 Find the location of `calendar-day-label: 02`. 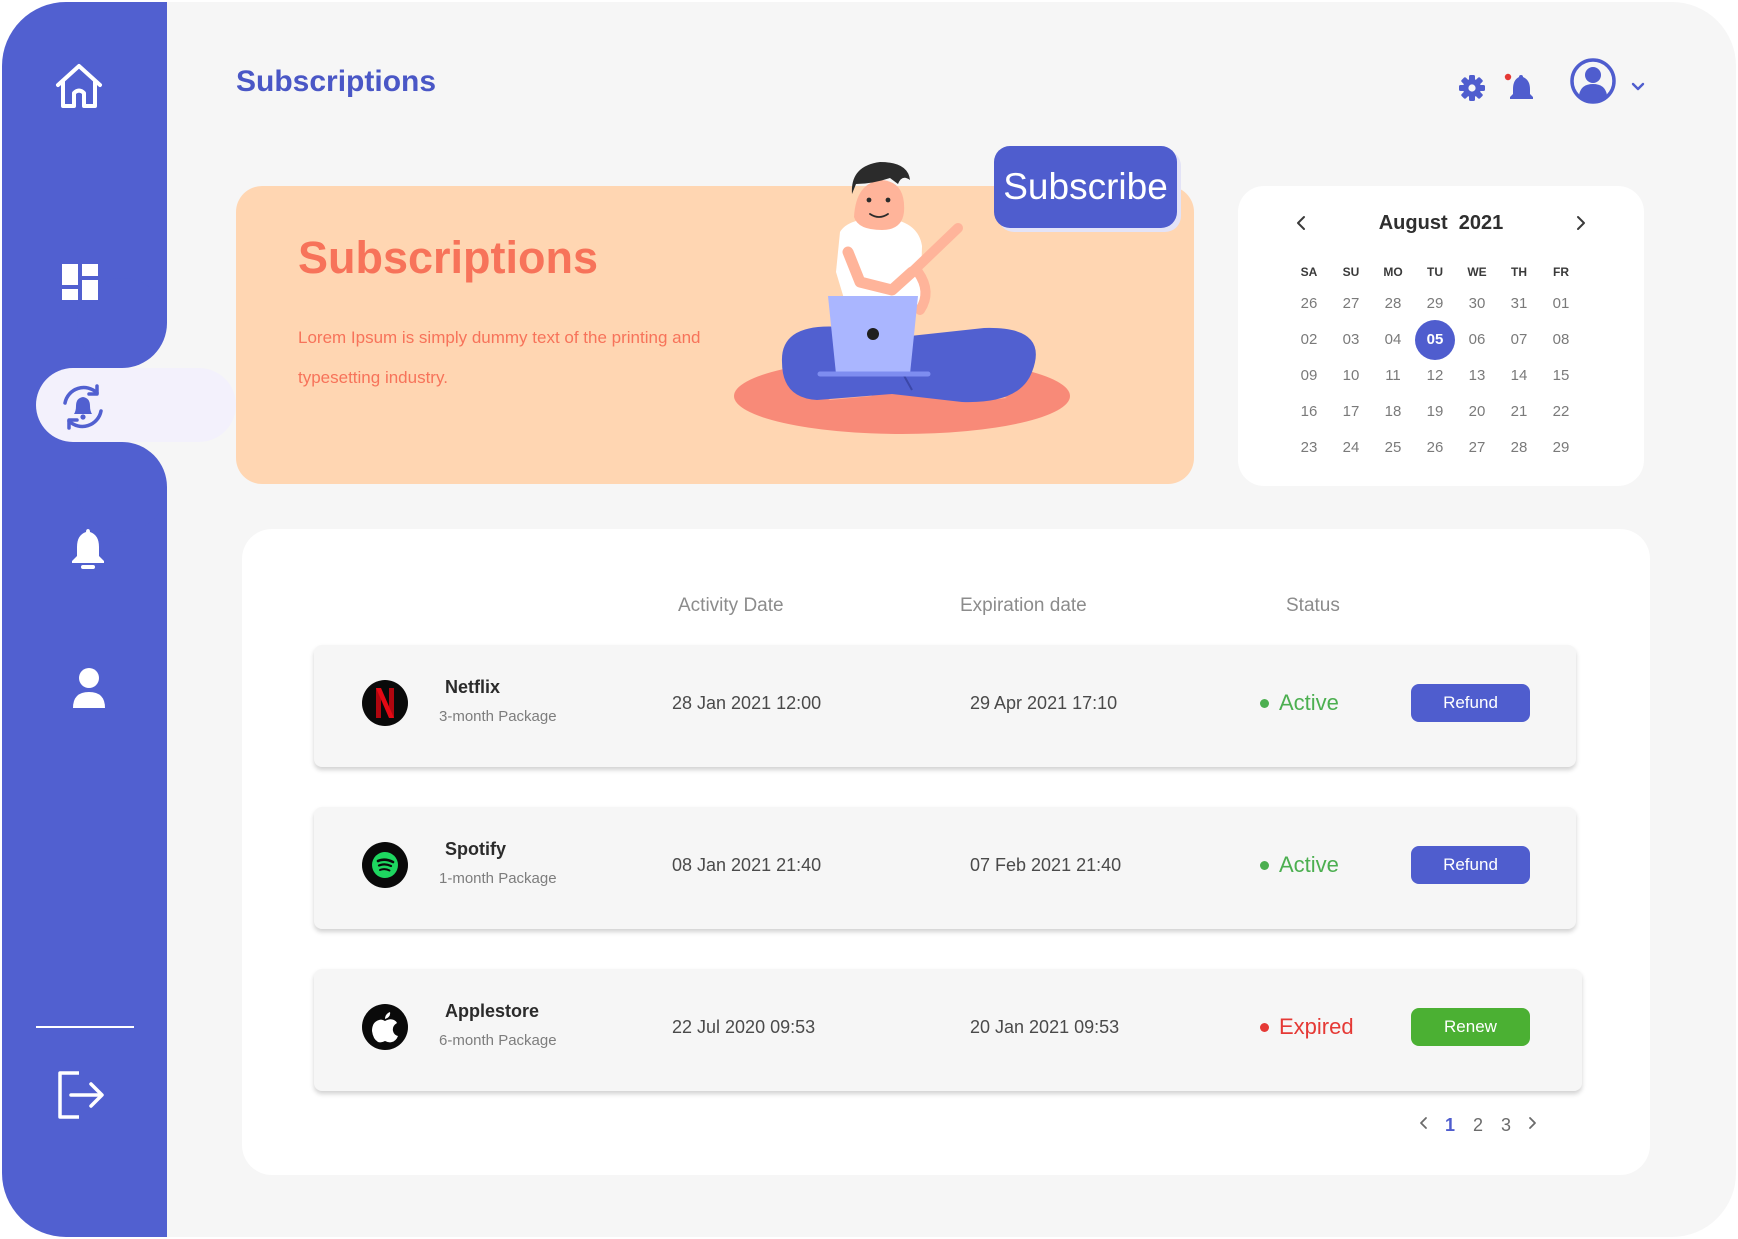

calendar-day-label: 02 is located at coordinates (1309, 339).